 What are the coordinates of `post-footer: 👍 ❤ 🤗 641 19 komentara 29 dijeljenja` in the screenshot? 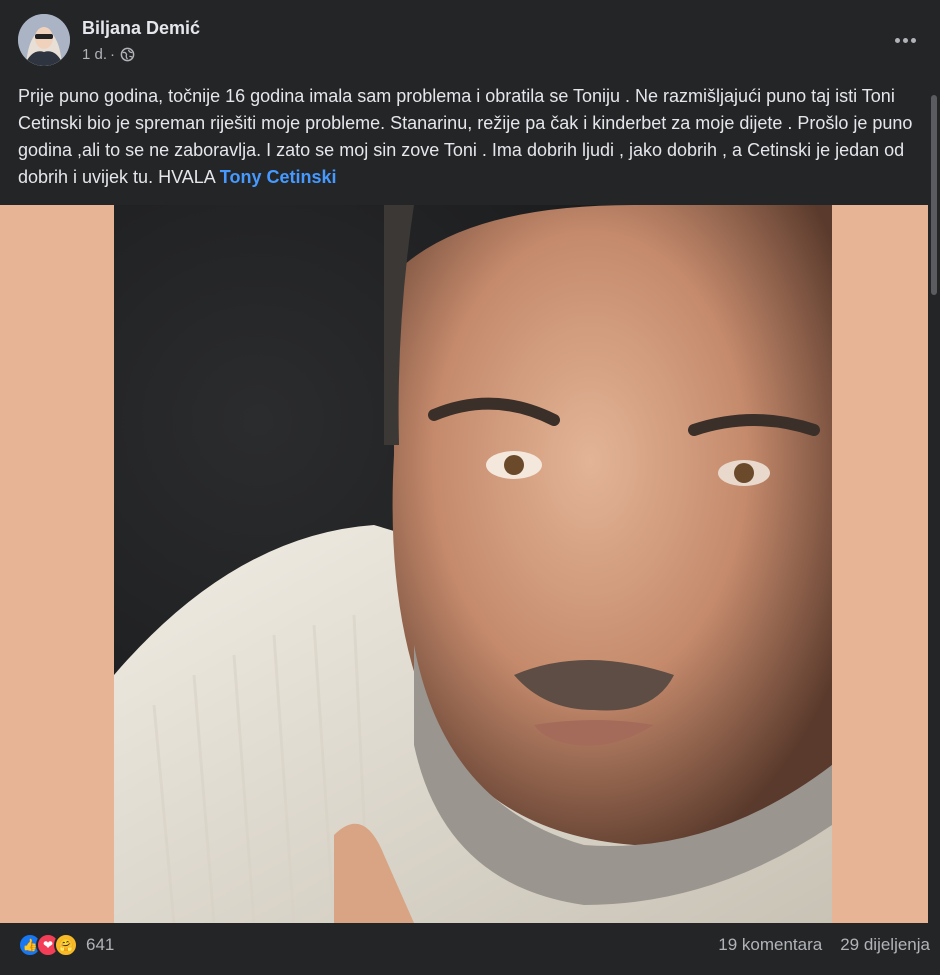 It's located at (470, 949).